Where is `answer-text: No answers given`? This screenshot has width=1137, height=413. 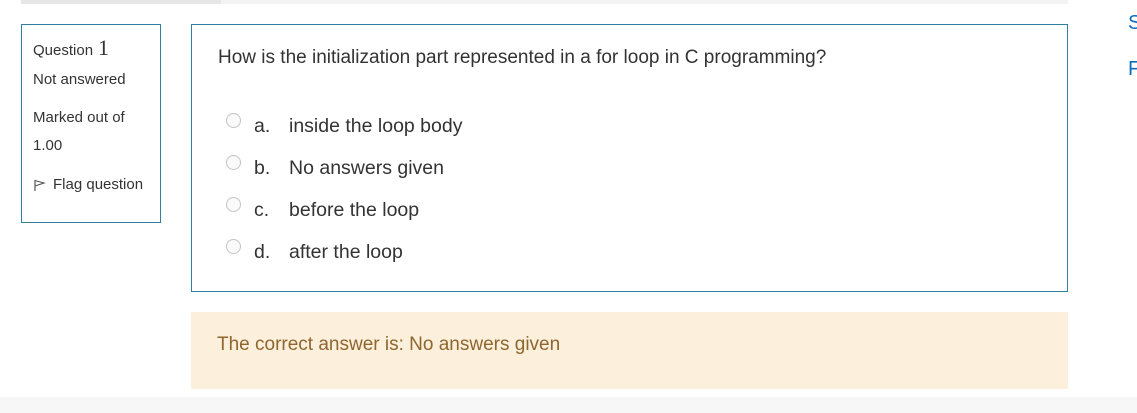 answer-text: No answers given is located at coordinates (366, 168).